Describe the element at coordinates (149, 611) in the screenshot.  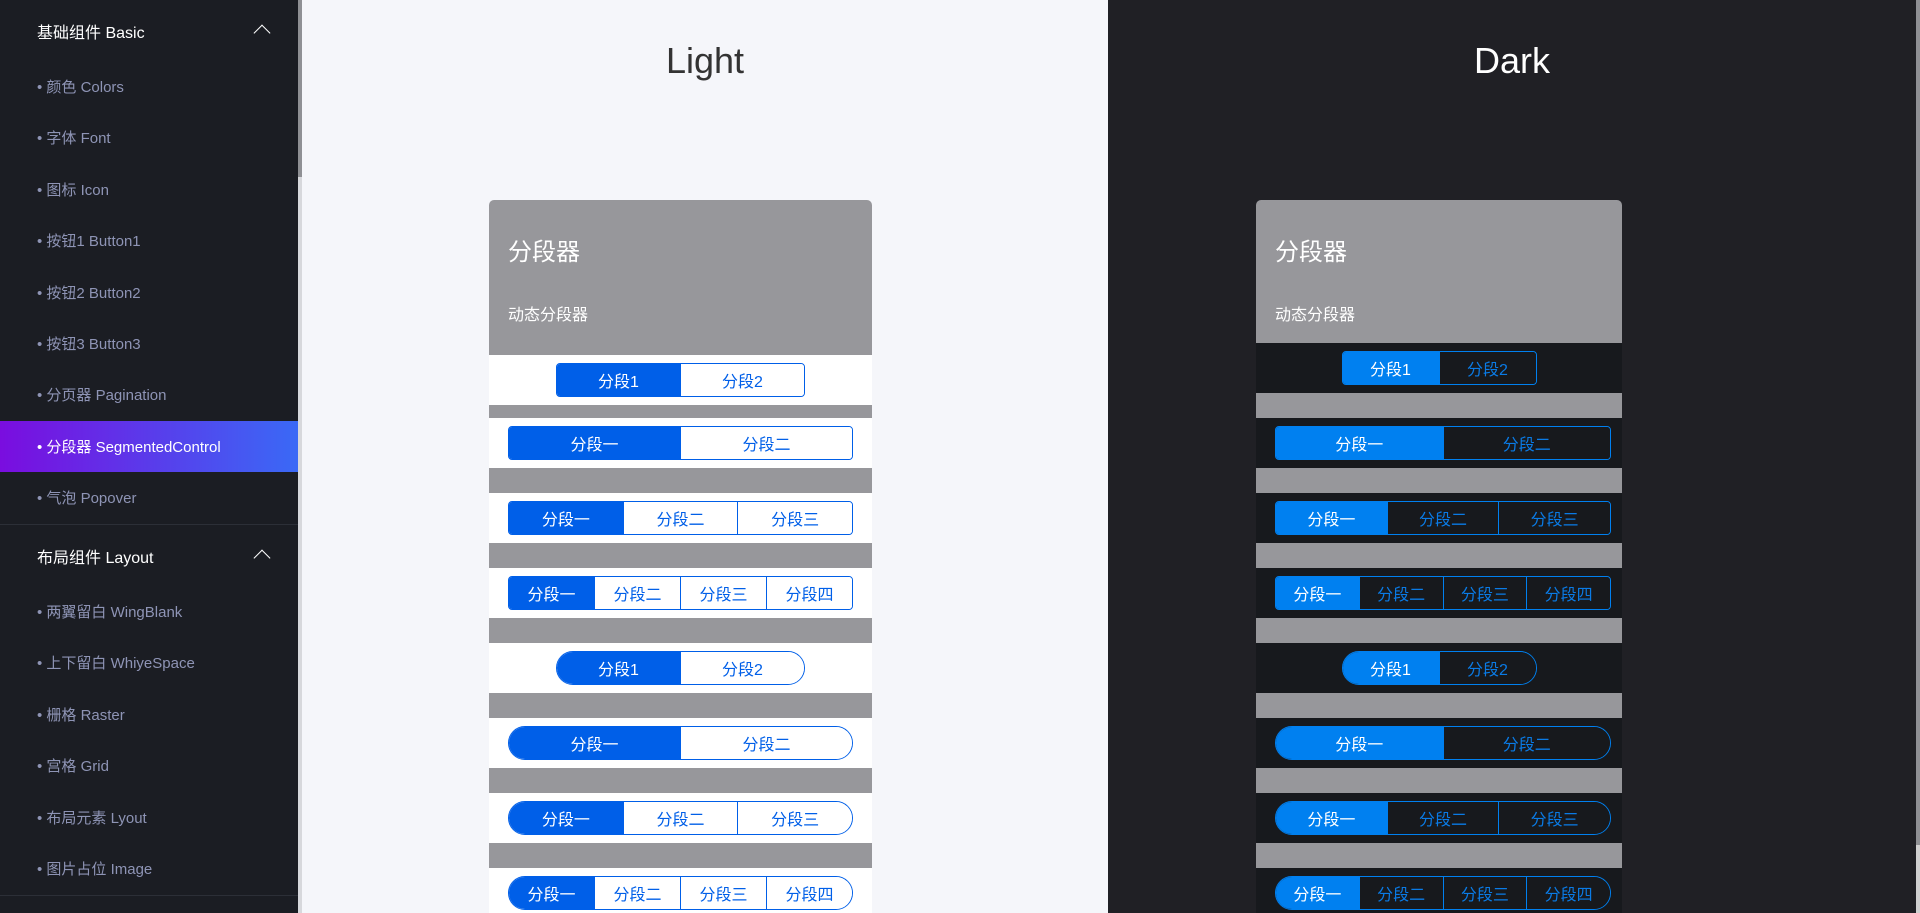
I see `sidebar-item: • 两翼留白 WingBlank` at that location.